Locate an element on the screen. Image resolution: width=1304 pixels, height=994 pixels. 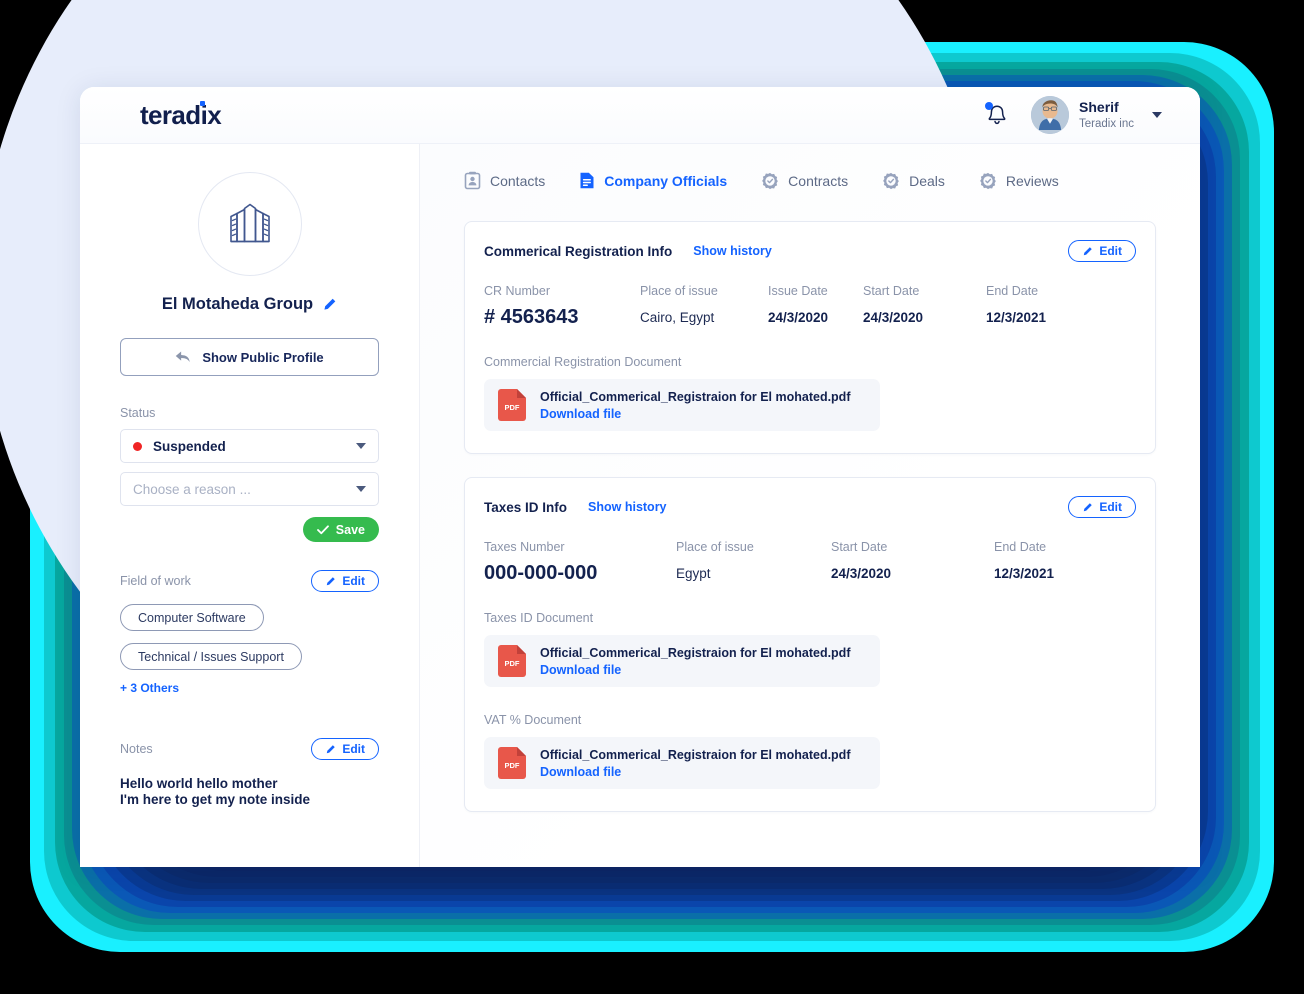
check-icon is located at coordinates (322, 529).